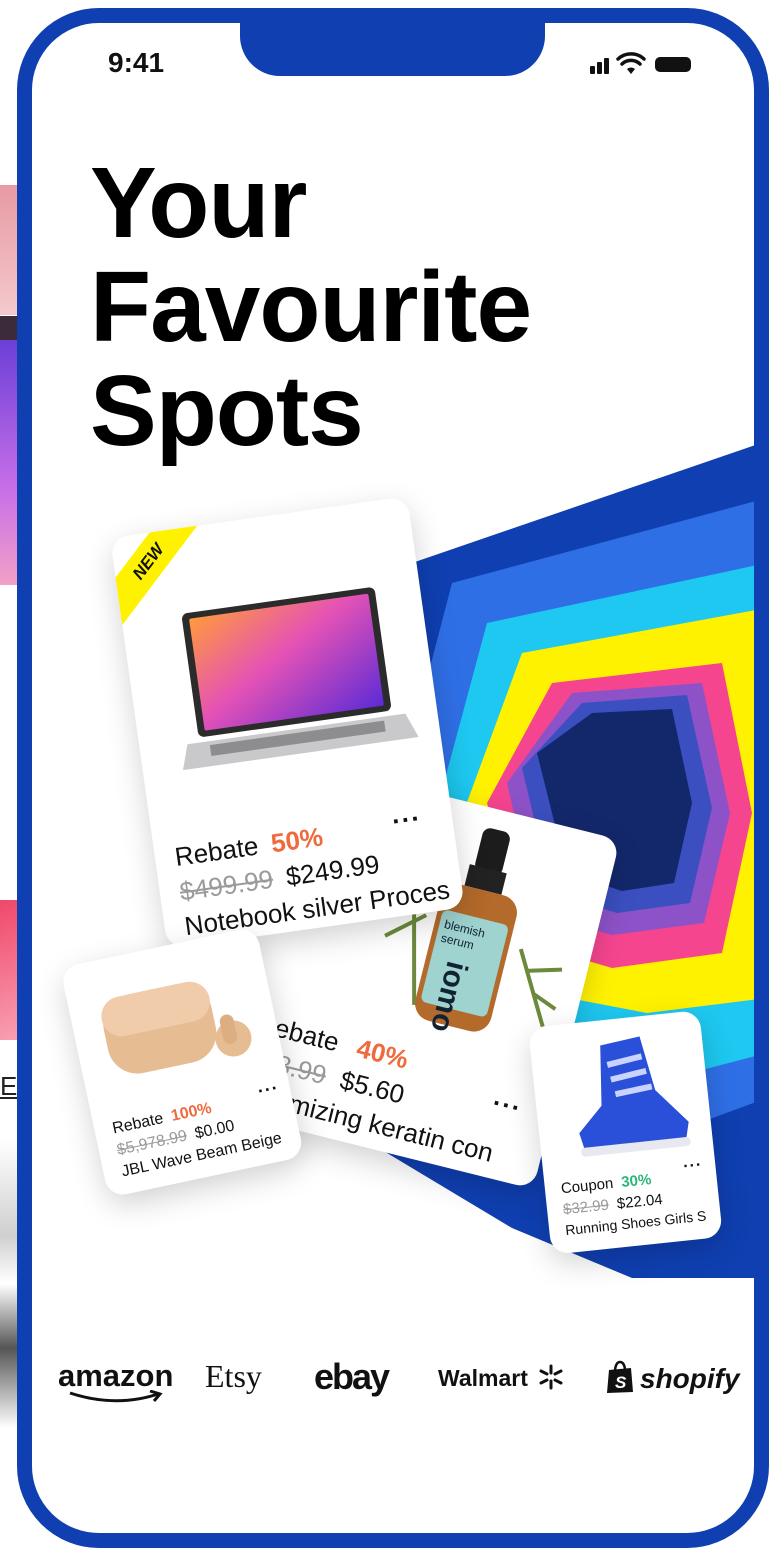  I want to click on svg-text: S, so click(621, 1382).